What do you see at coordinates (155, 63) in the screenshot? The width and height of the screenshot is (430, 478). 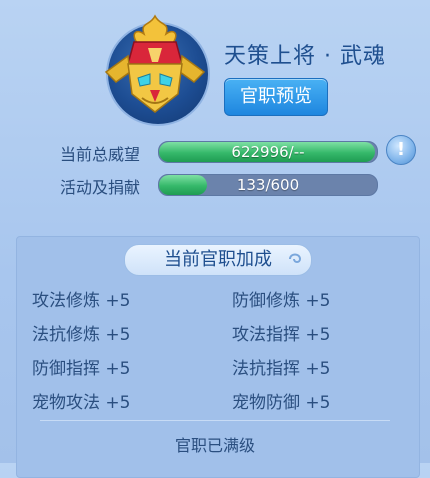 I see `helmet-graphic` at bounding box center [155, 63].